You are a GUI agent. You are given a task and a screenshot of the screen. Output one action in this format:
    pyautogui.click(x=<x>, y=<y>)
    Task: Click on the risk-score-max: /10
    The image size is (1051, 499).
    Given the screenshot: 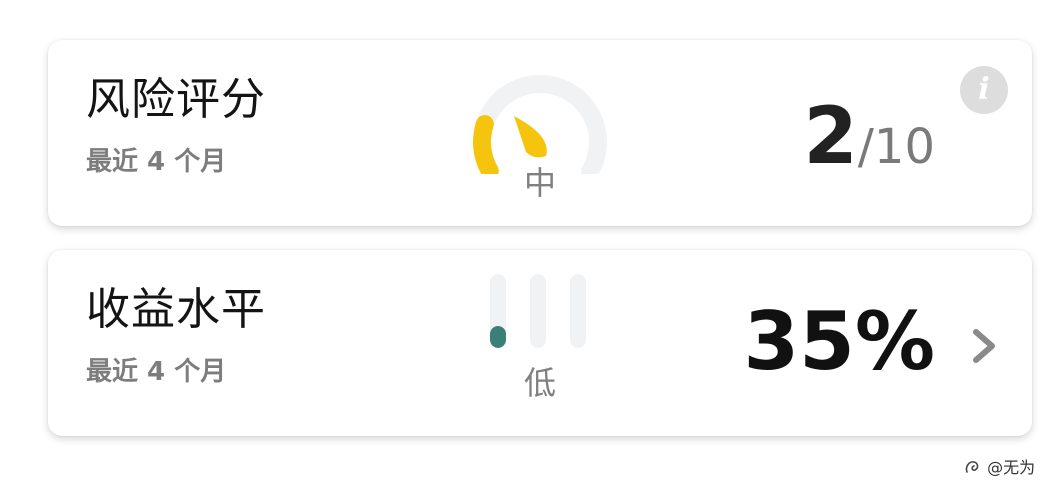 What is the action you would take?
    pyautogui.click(x=896, y=147)
    